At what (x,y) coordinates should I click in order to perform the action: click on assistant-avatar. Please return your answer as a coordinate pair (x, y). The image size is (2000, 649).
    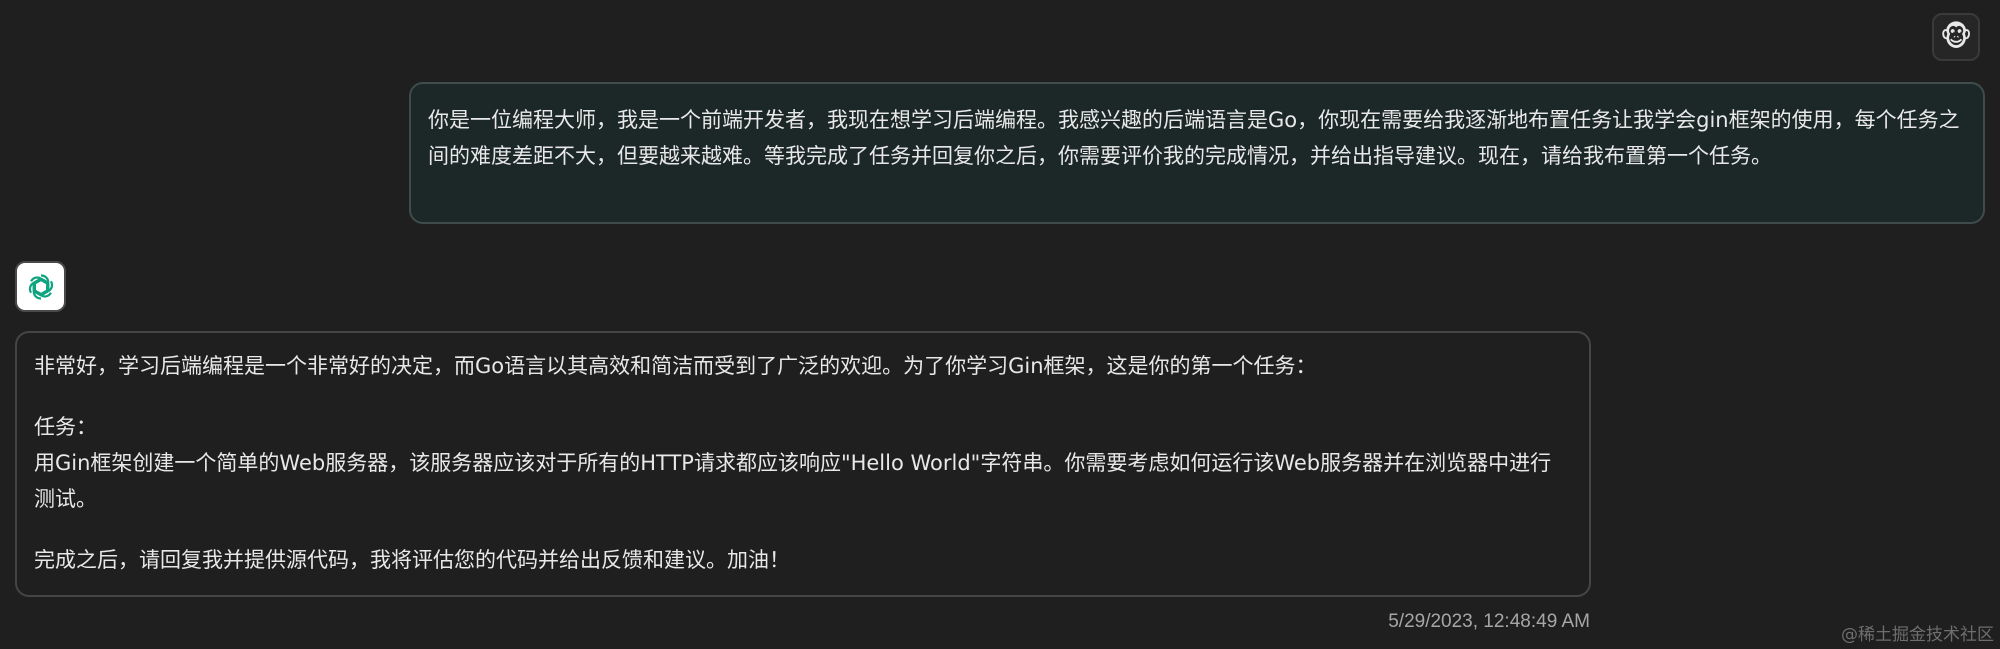
    Looking at the image, I should click on (40, 286).